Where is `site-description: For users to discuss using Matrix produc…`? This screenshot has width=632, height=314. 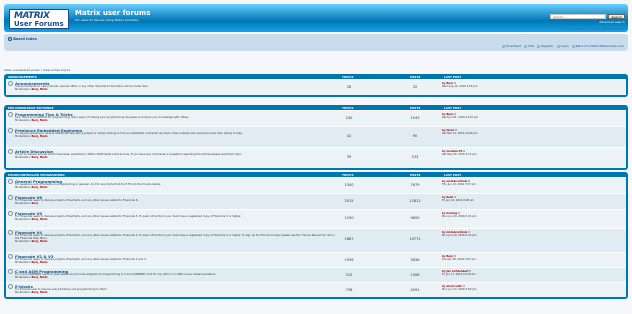 site-description: For users to discuss using Matrix produc… is located at coordinates (107, 20).